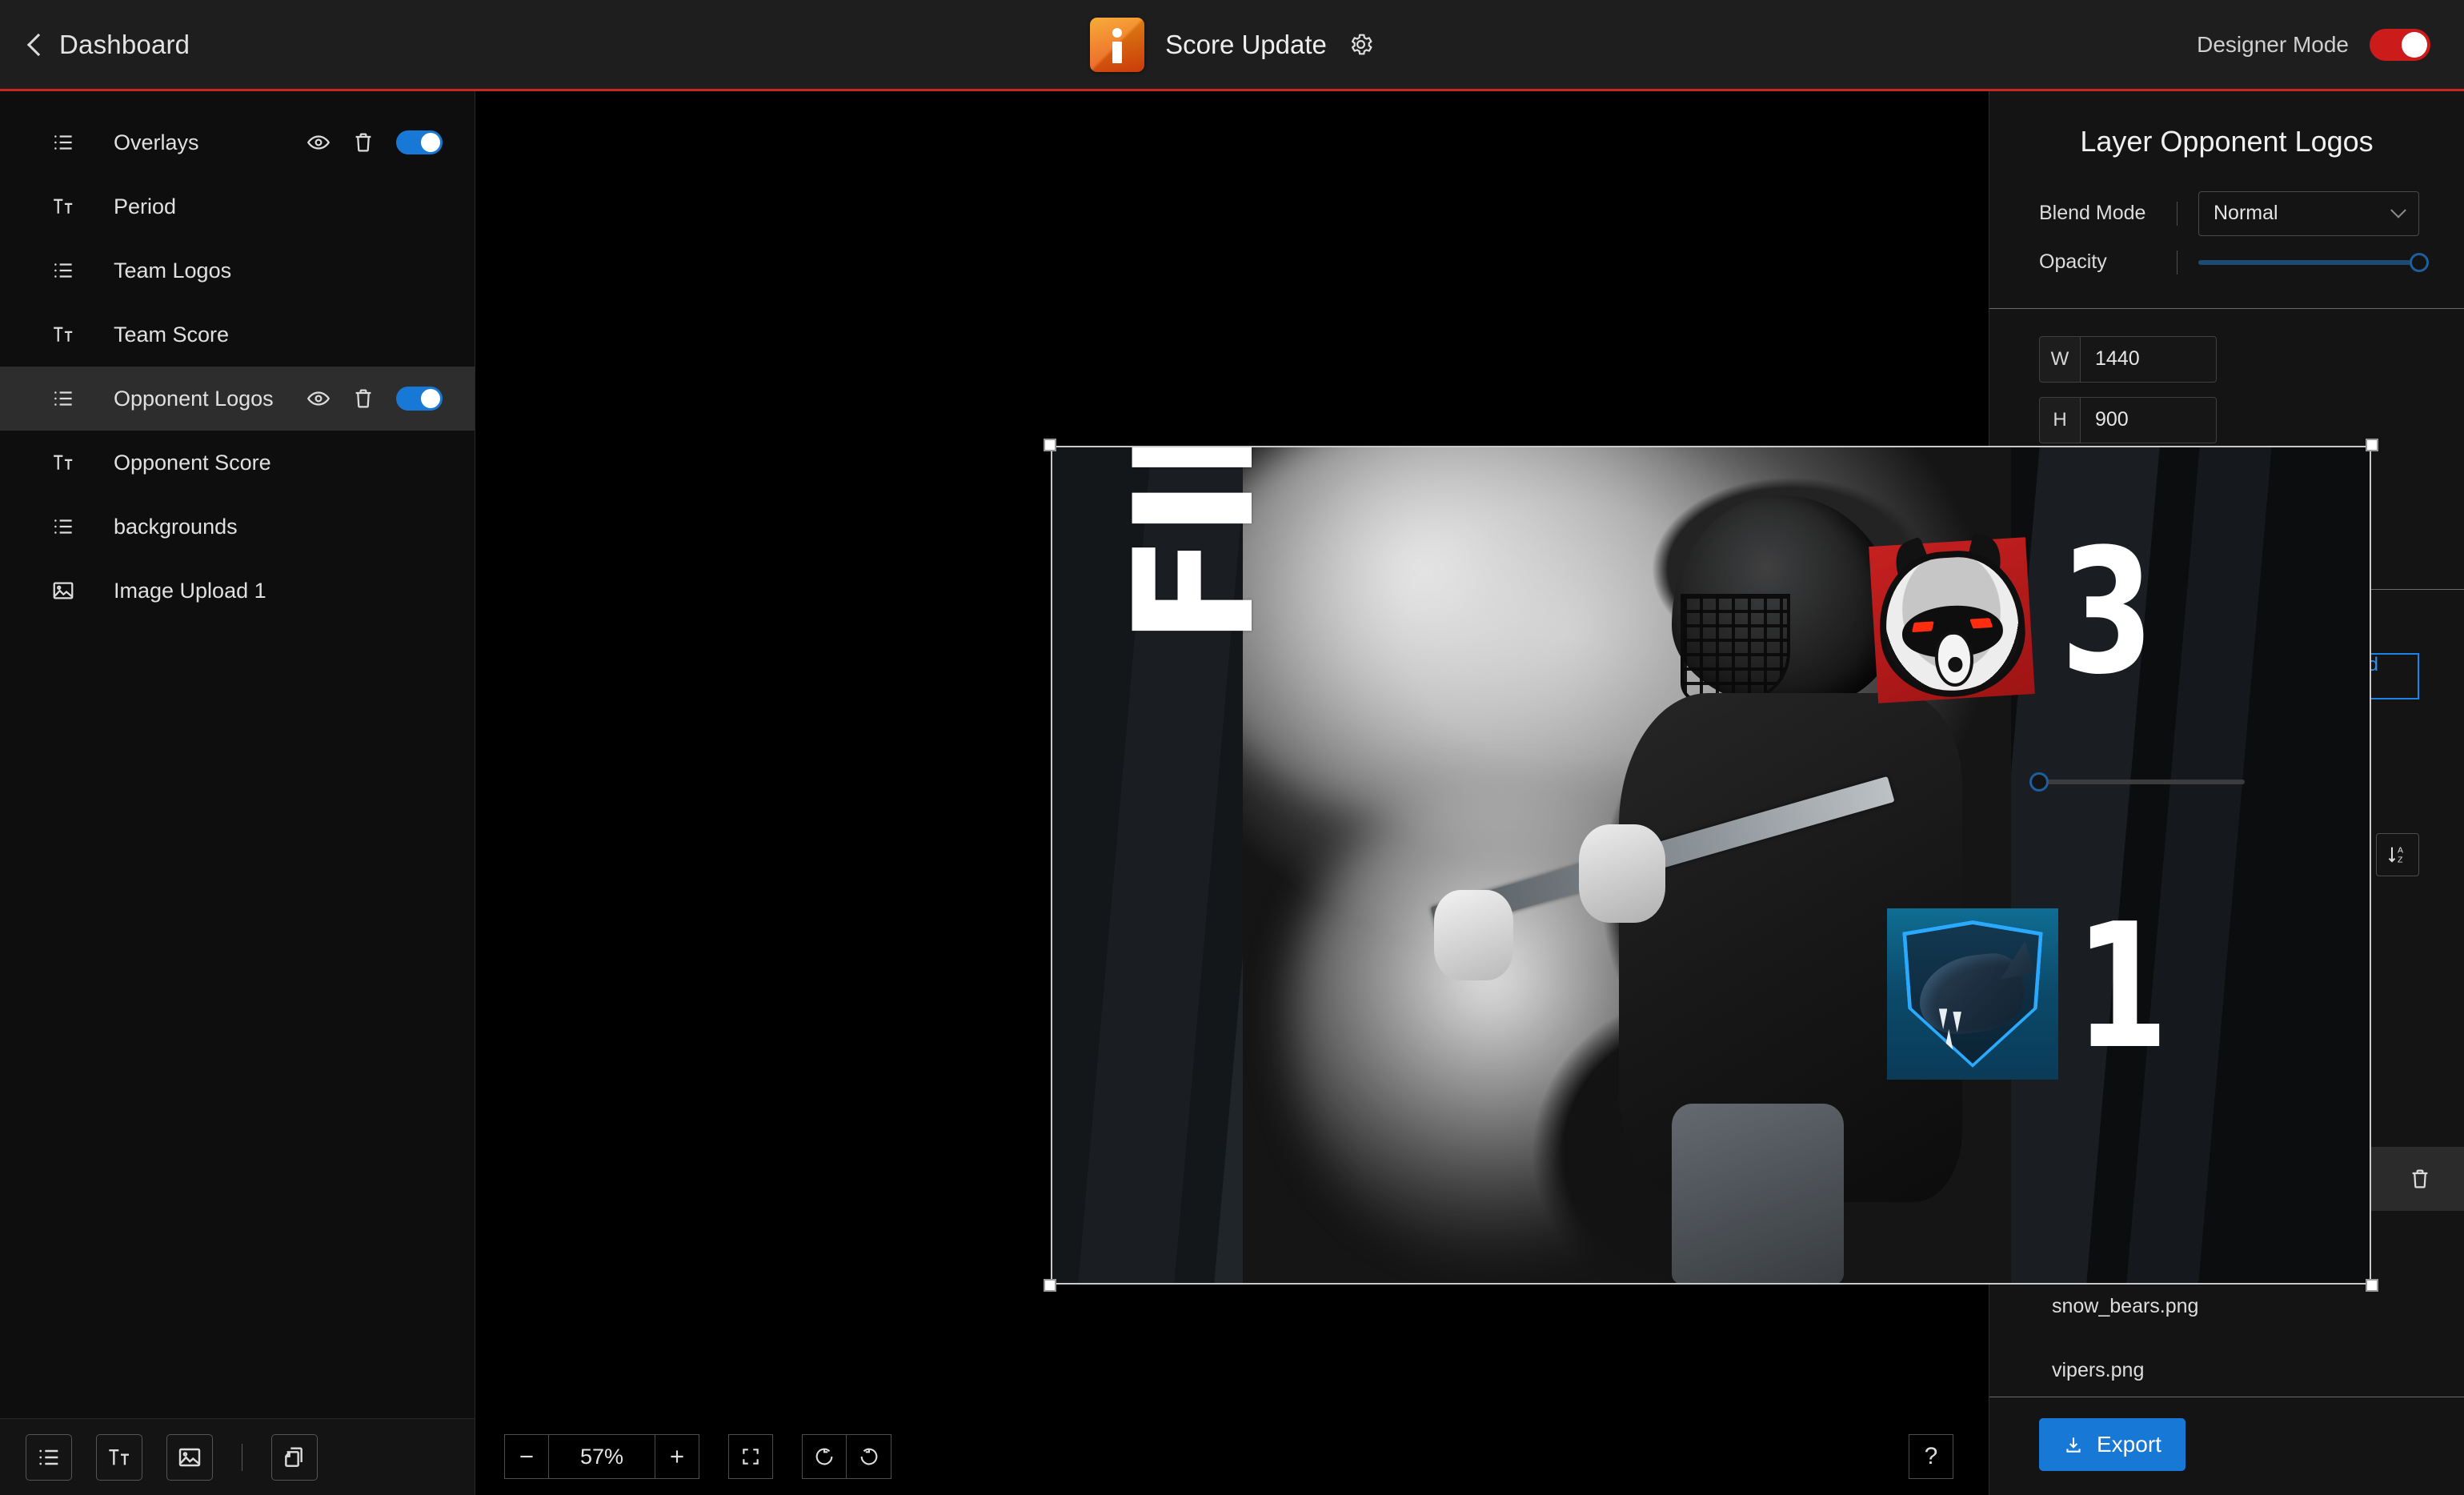 Image resolution: width=2464 pixels, height=1495 pixels. I want to click on add-text-layer-button, so click(119, 1457).